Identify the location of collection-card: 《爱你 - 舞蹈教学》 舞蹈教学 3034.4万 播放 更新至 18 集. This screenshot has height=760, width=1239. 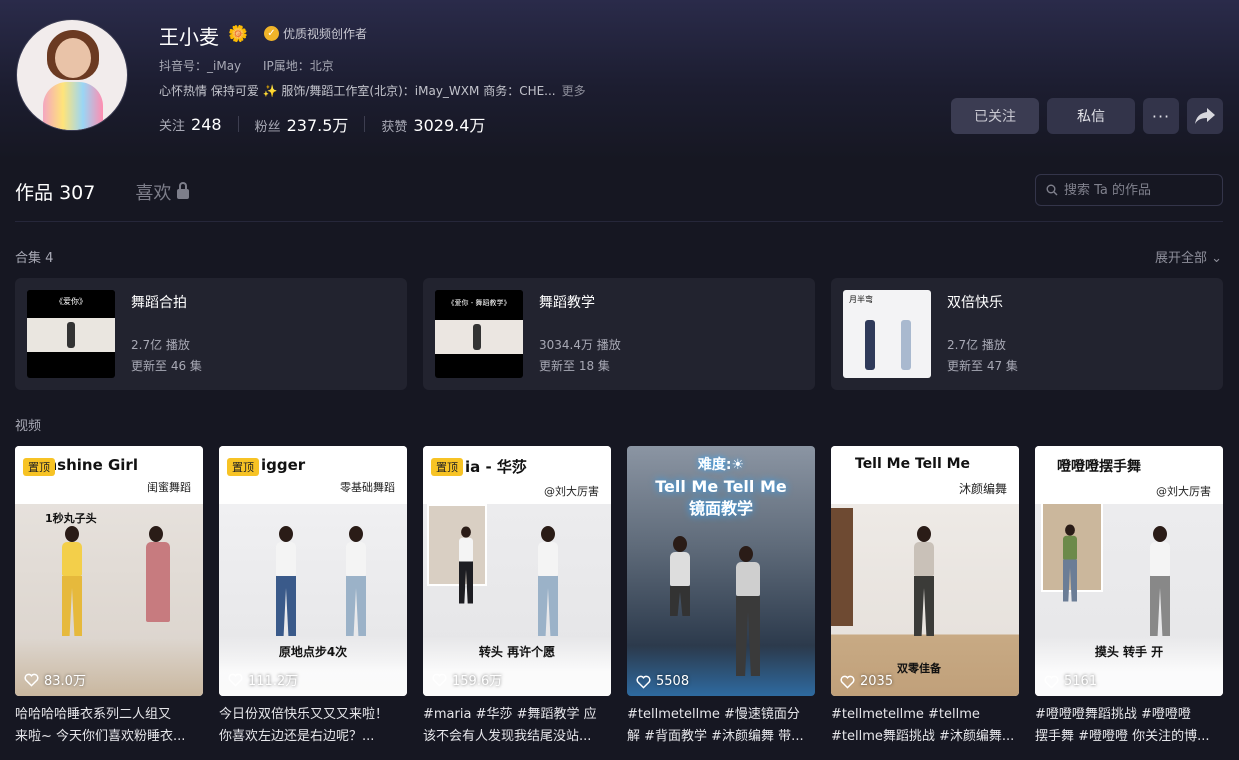
(619, 334).